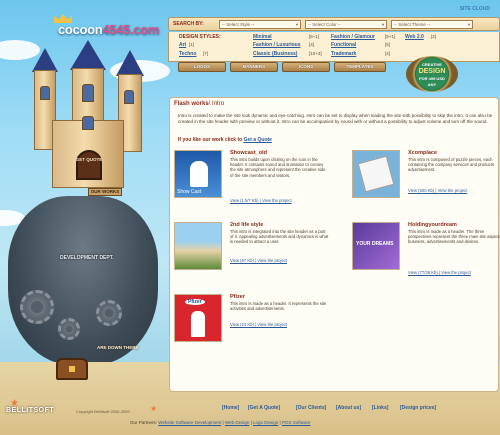 This screenshot has width=500, height=435. I want to click on footer-link-clients: [Our Clients], so click(311, 408).